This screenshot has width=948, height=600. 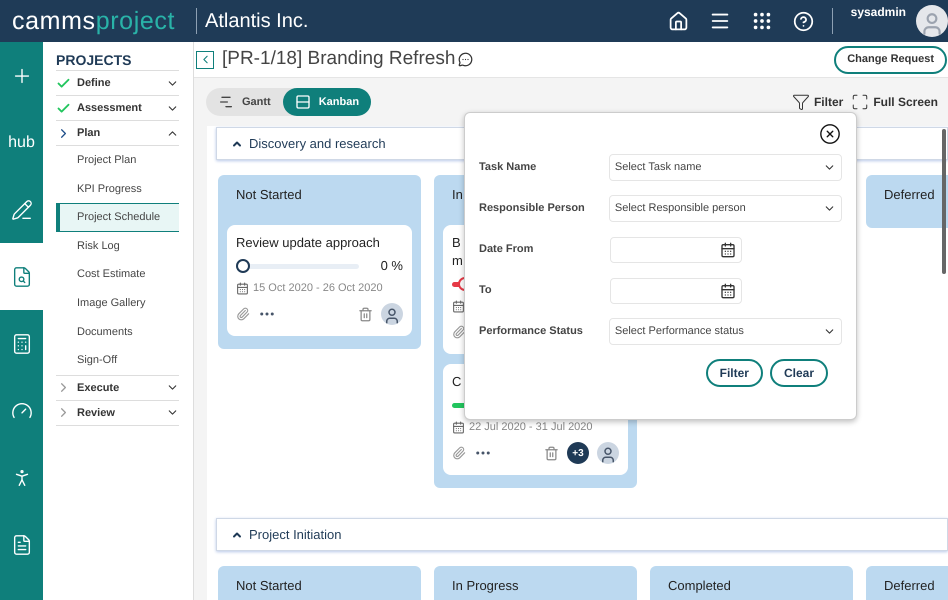 What do you see at coordinates (803, 21) in the screenshot?
I see `help-icon` at bounding box center [803, 21].